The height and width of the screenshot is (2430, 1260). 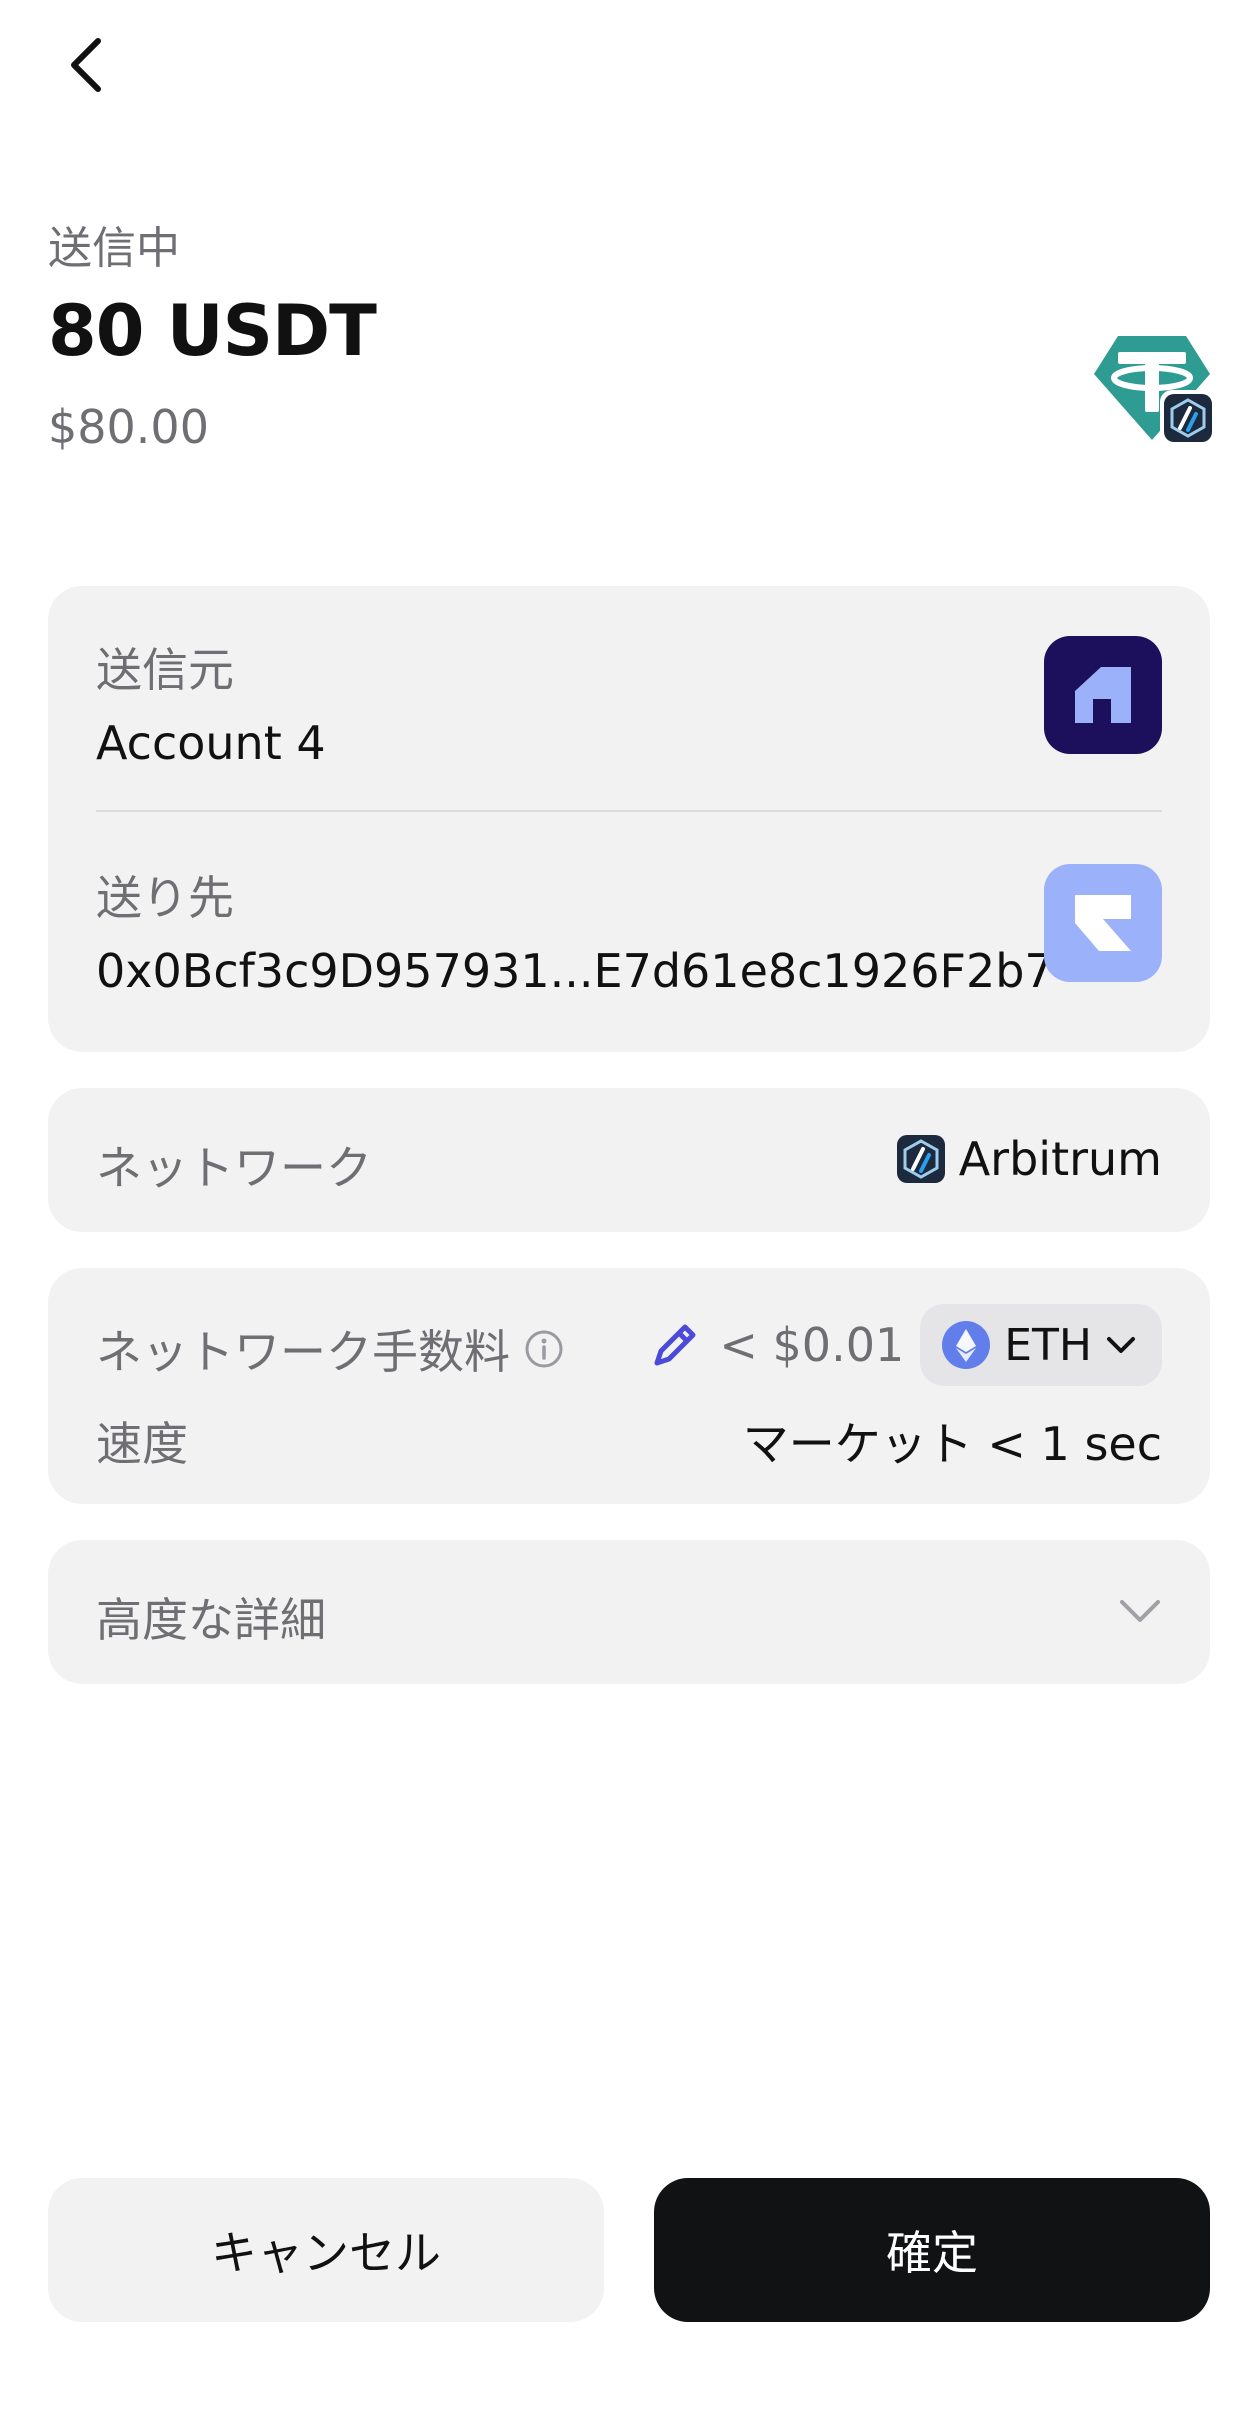 What do you see at coordinates (920, 1159) in the screenshot?
I see `arbitrum-icon` at bounding box center [920, 1159].